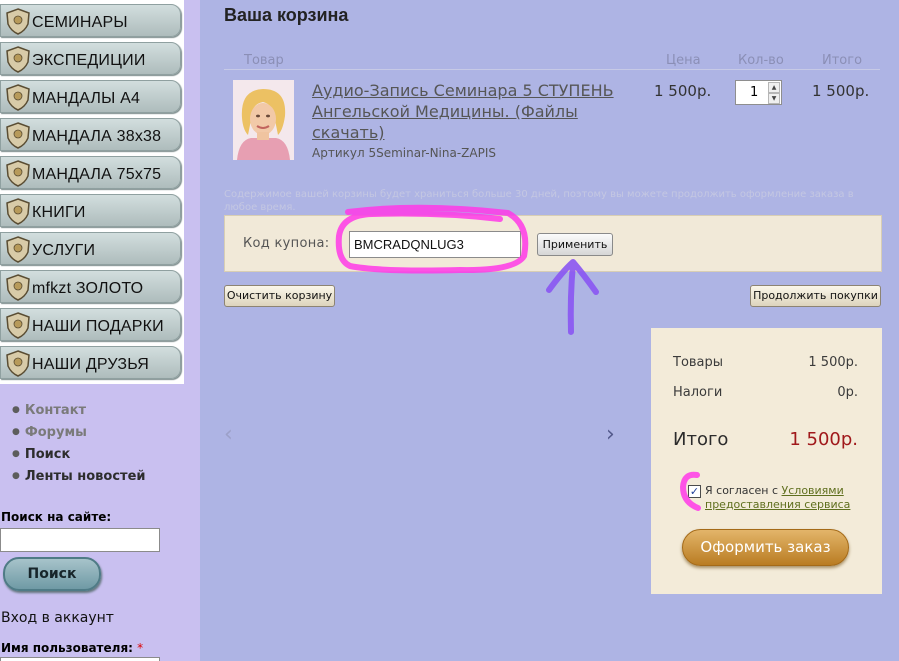 The width and height of the screenshot is (899, 661). I want to click on checkmark-icon: ✓, so click(694, 491).